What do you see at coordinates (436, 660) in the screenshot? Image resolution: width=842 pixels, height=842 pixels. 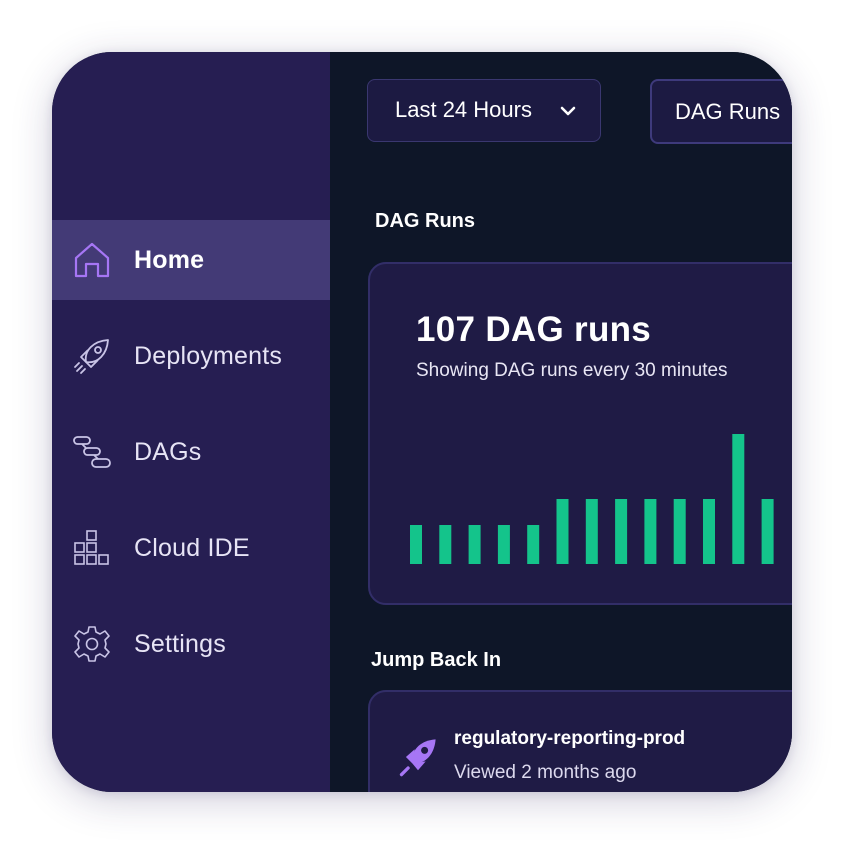 I see `section-title-jump-back-in: Jump Back In` at bounding box center [436, 660].